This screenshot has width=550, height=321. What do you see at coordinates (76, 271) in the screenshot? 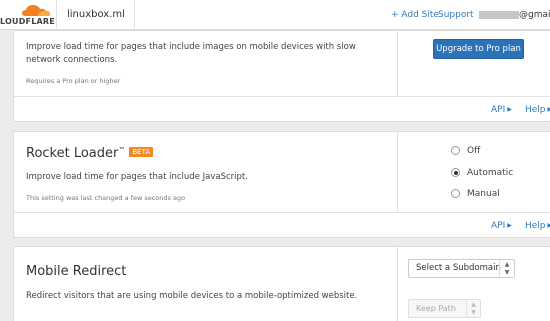
I see `card-title: Mobile Redirect` at bounding box center [76, 271].